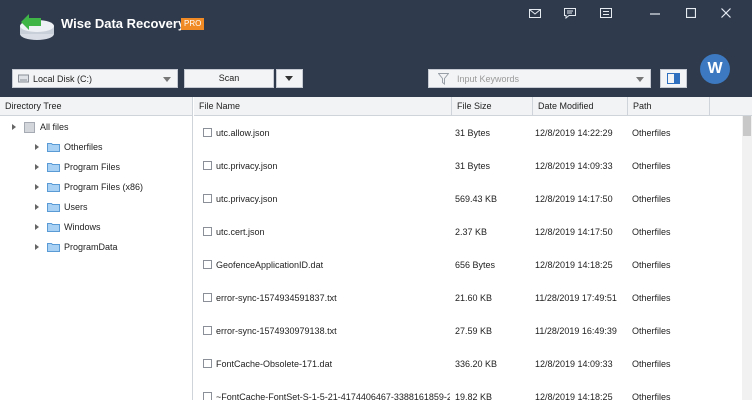 This screenshot has width=752, height=400. I want to click on directory-tree-header: Directory Tree, so click(96, 106).